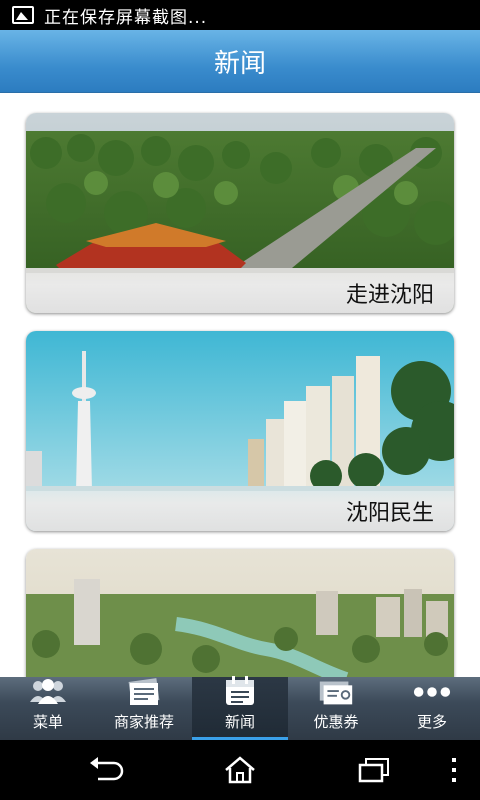 This screenshot has width=480, height=800. I want to click on screenshot-icon, so click(23, 15).